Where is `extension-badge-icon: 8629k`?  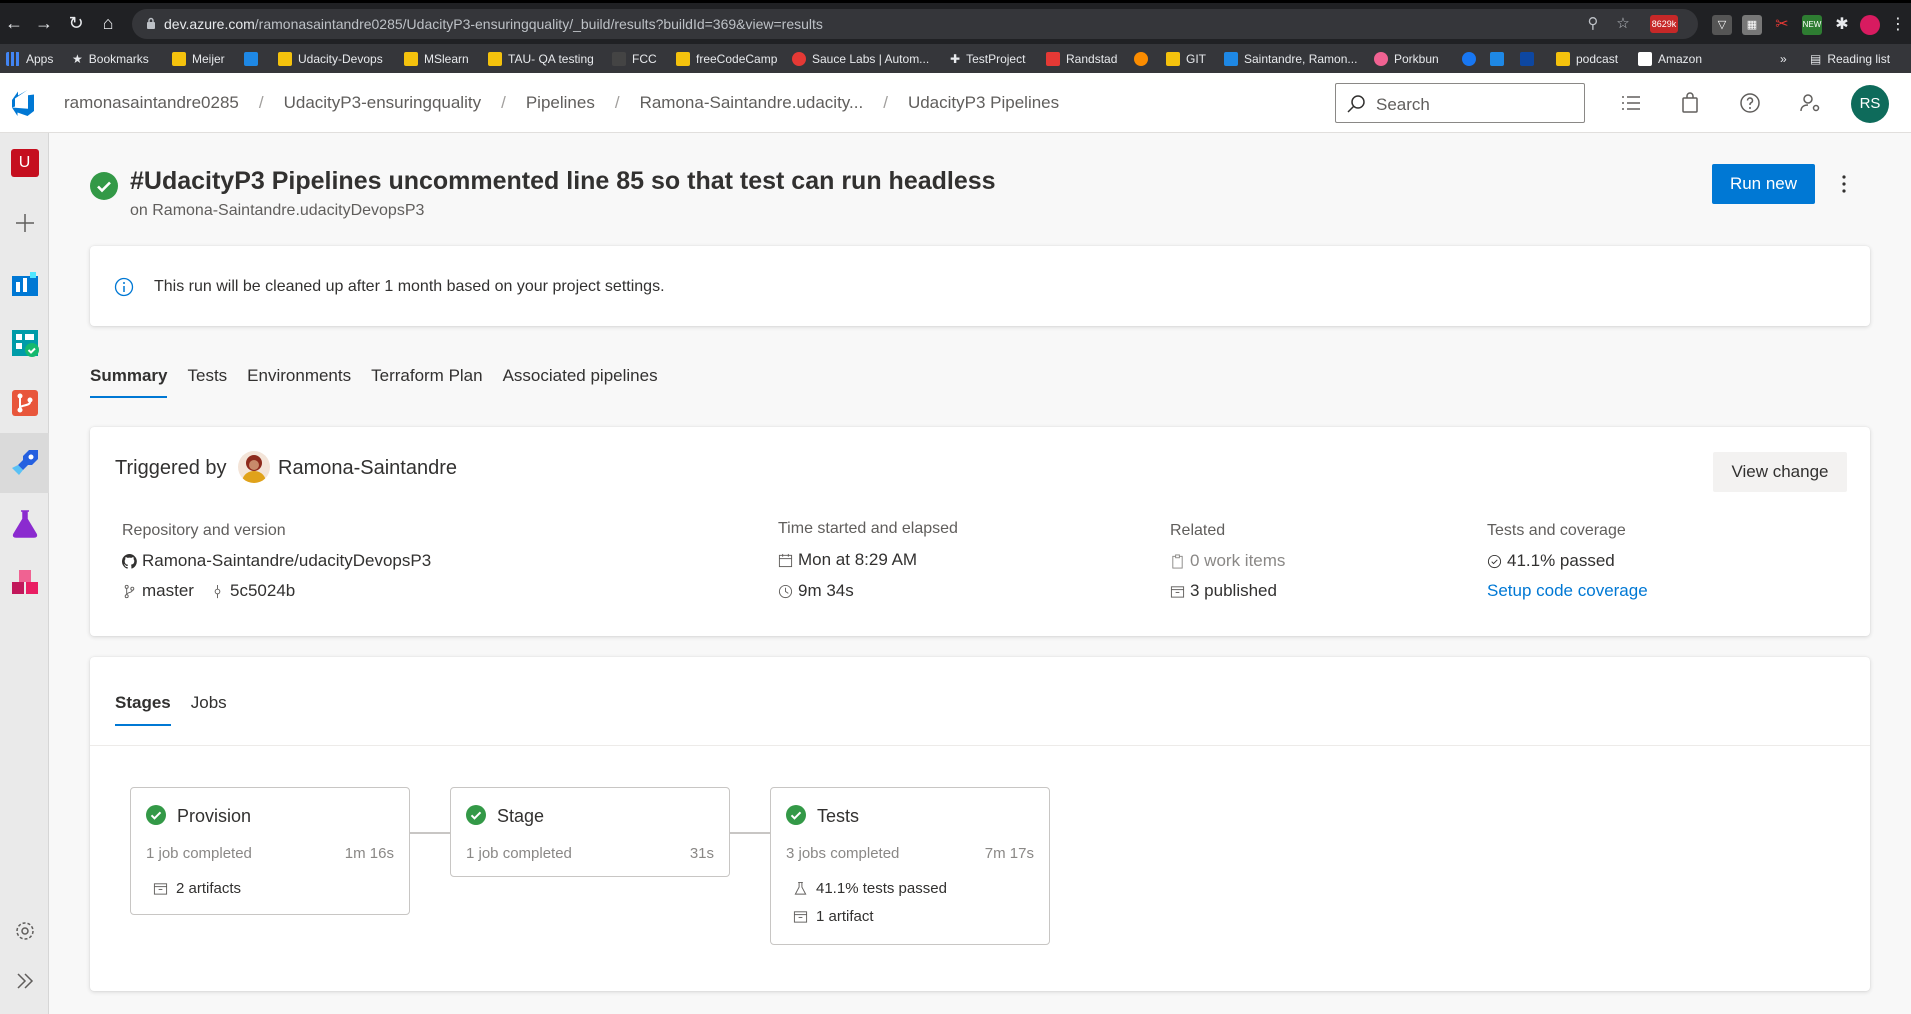 extension-badge-icon: 8629k is located at coordinates (1664, 24).